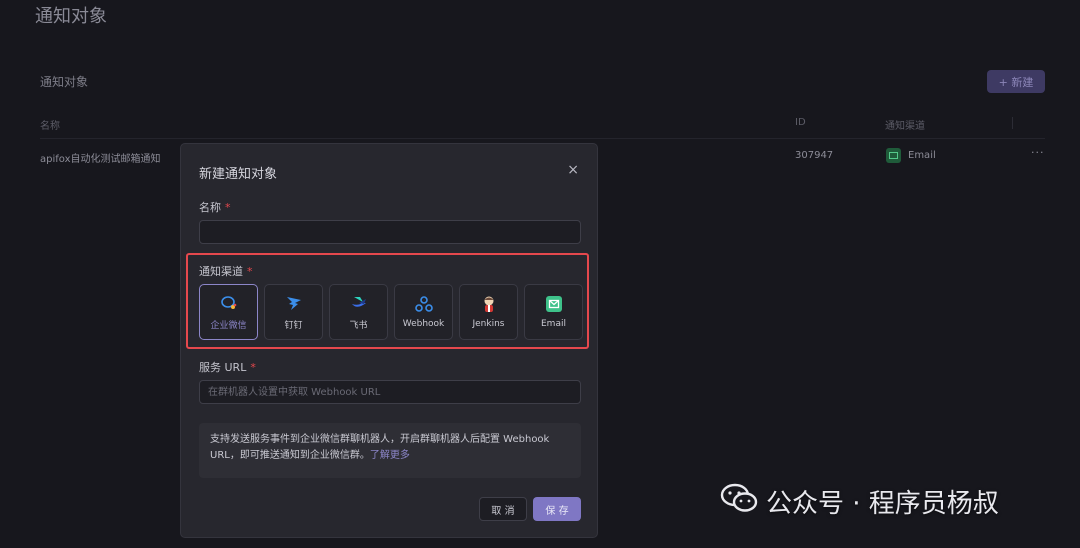 The height and width of the screenshot is (548, 1080). What do you see at coordinates (573, 170) in the screenshot?
I see `close-icon: ×` at bounding box center [573, 170].